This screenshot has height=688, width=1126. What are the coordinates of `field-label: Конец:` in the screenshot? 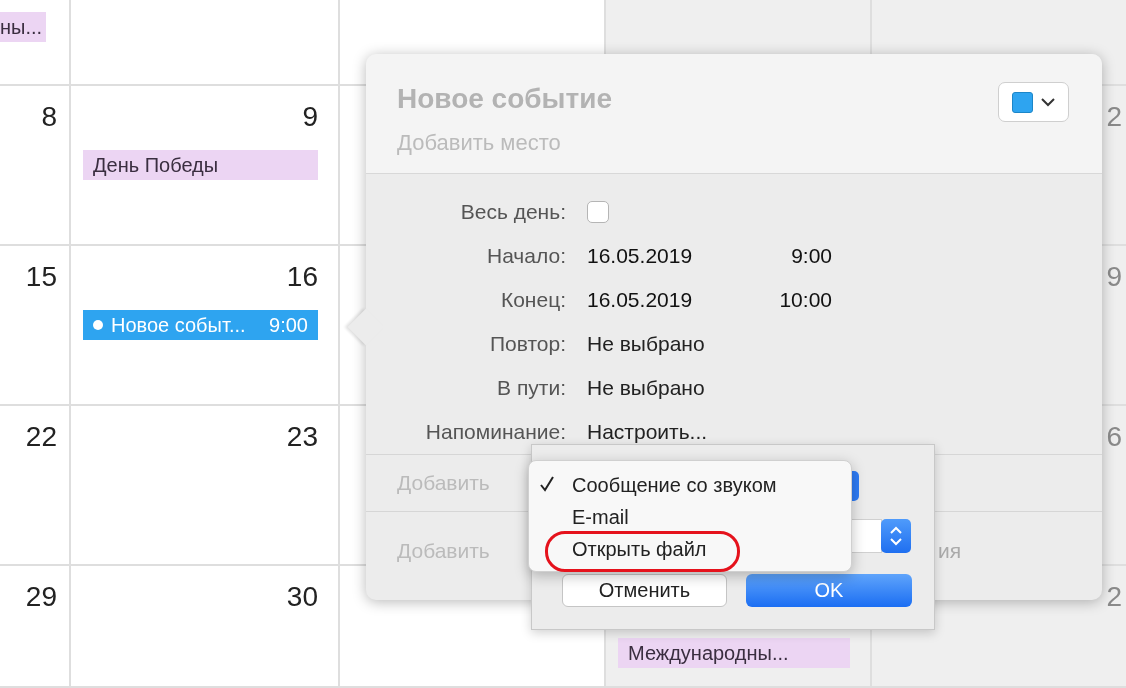 It's located at (532, 300).